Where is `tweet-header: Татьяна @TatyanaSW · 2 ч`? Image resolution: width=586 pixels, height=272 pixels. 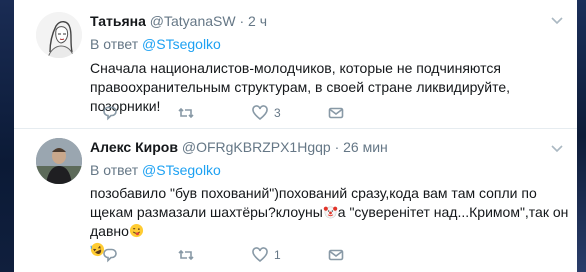
tweet-header: Татьяна @TatyanaSW · 2 ч is located at coordinates (178, 21).